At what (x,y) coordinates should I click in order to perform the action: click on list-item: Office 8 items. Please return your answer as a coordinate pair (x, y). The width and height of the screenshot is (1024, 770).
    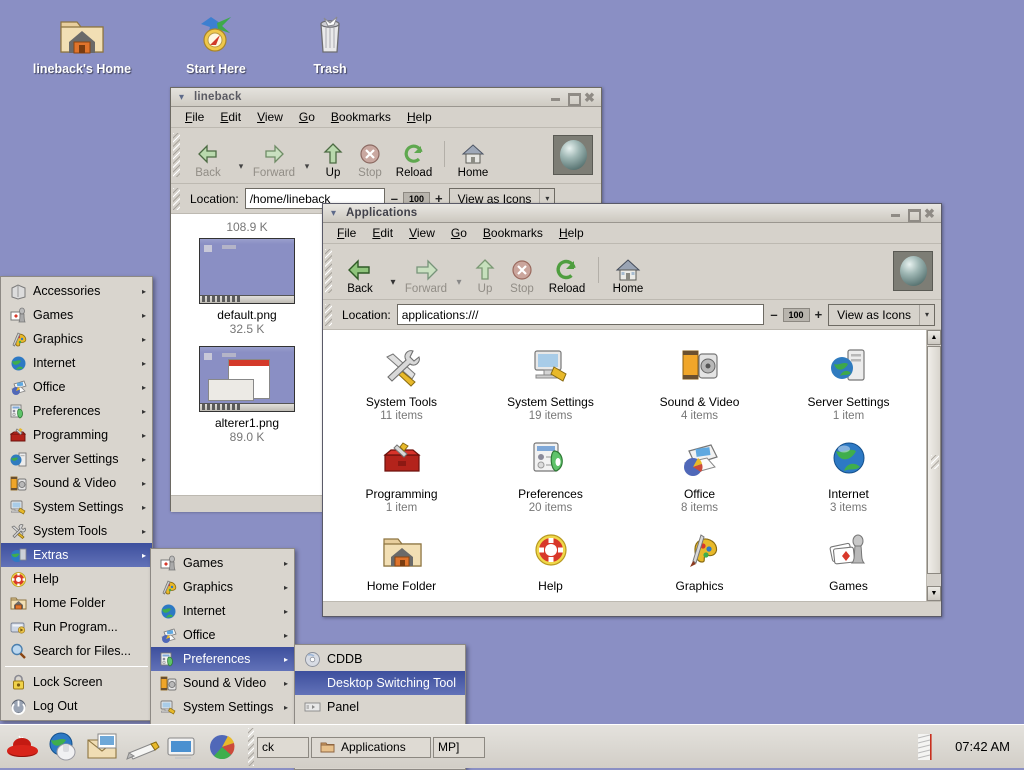
    Looking at the image, I should click on (699, 476).